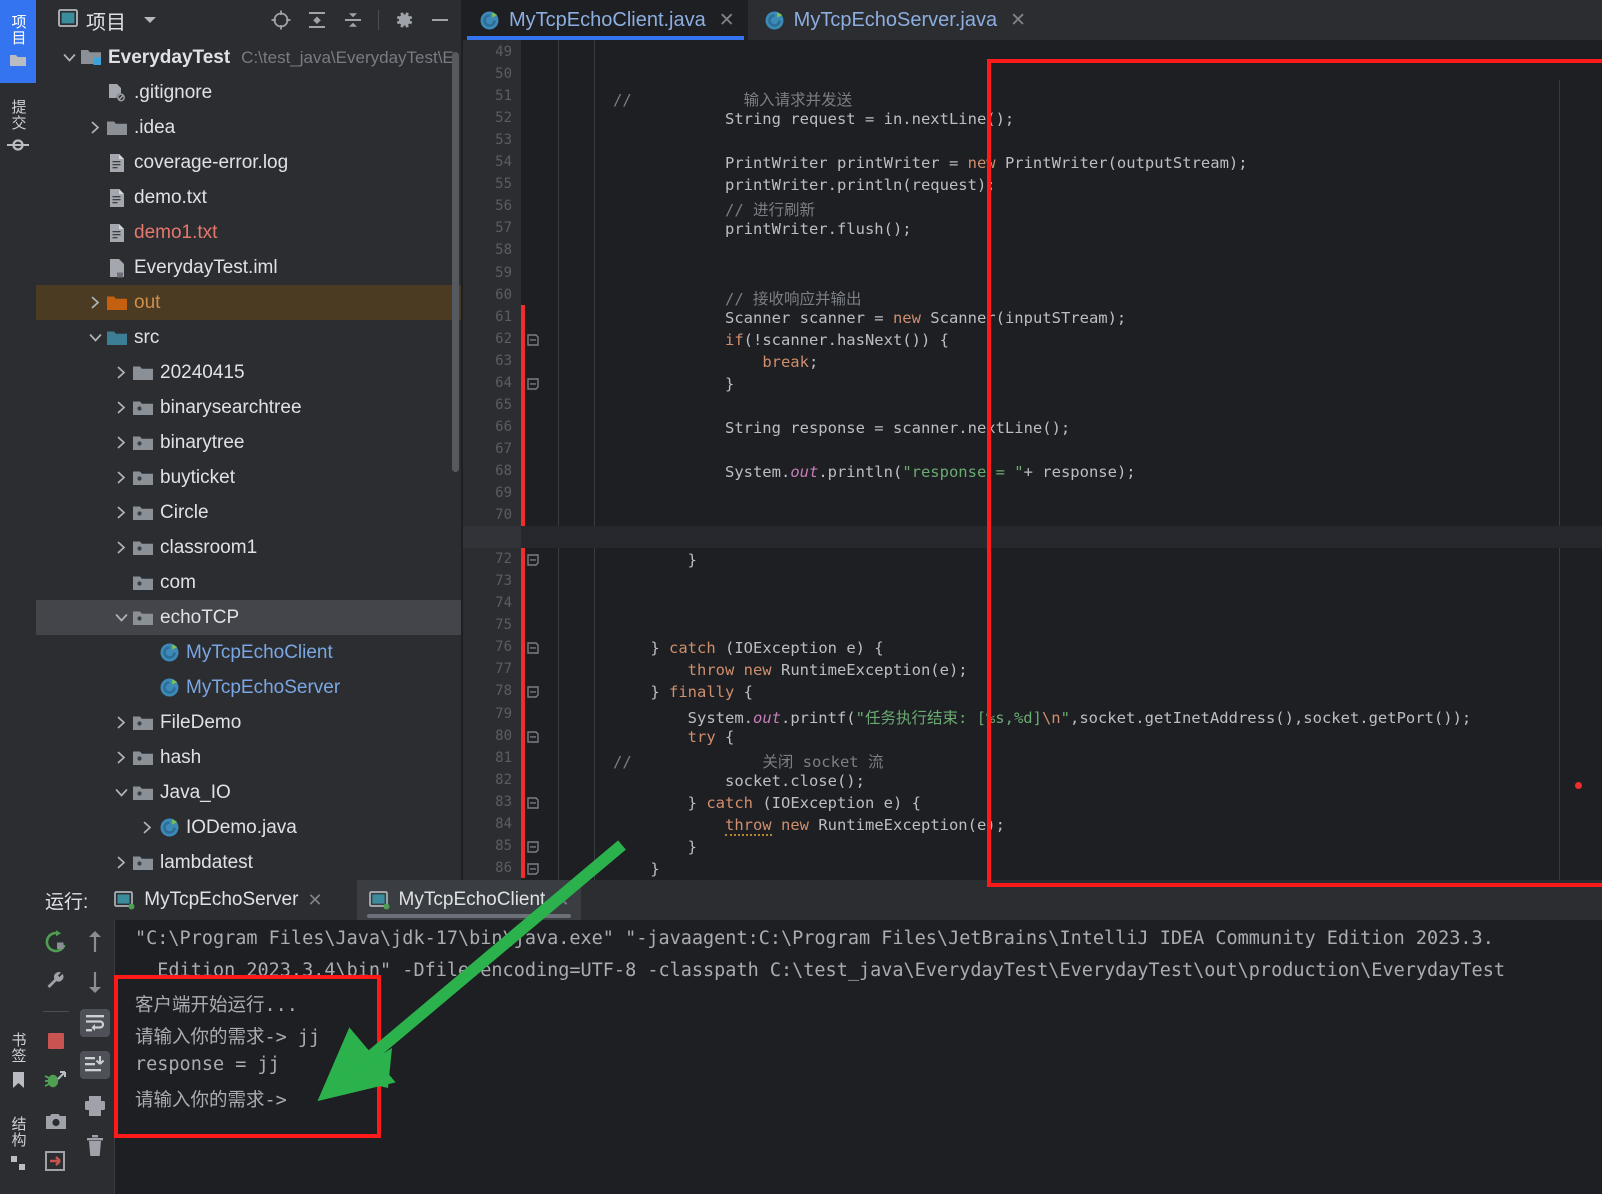 The width and height of the screenshot is (1602, 1194). What do you see at coordinates (503, 295) in the screenshot?
I see `line-number: 60` at bounding box center [503, 295].